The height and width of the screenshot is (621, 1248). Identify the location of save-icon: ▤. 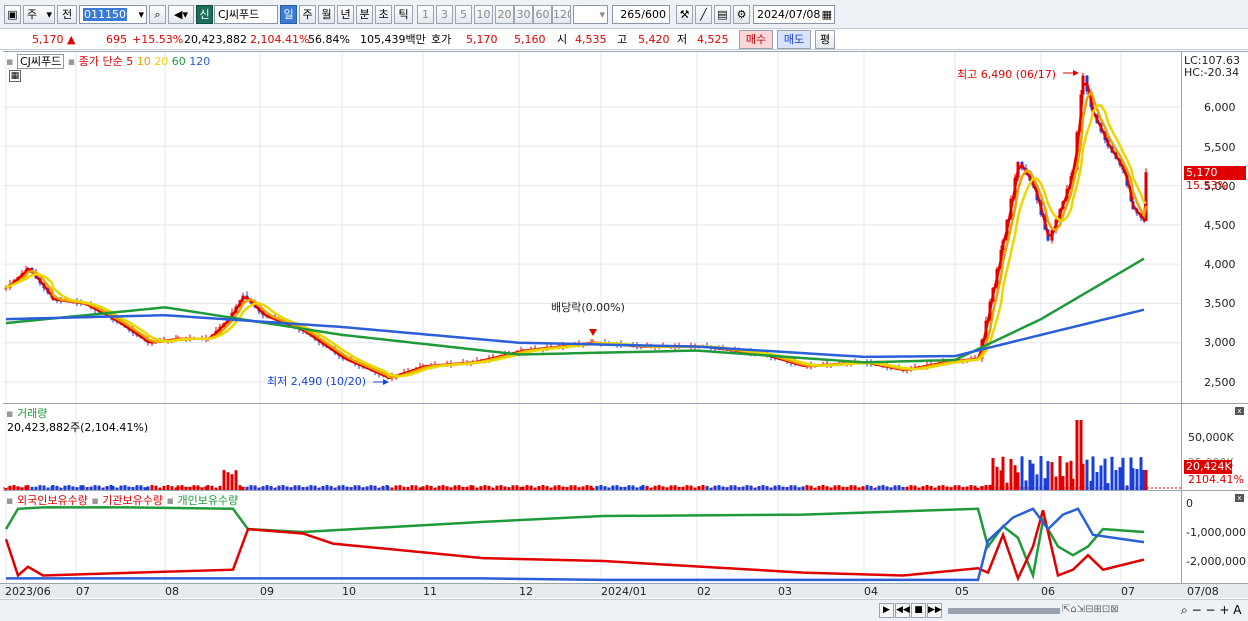
(722, 14).